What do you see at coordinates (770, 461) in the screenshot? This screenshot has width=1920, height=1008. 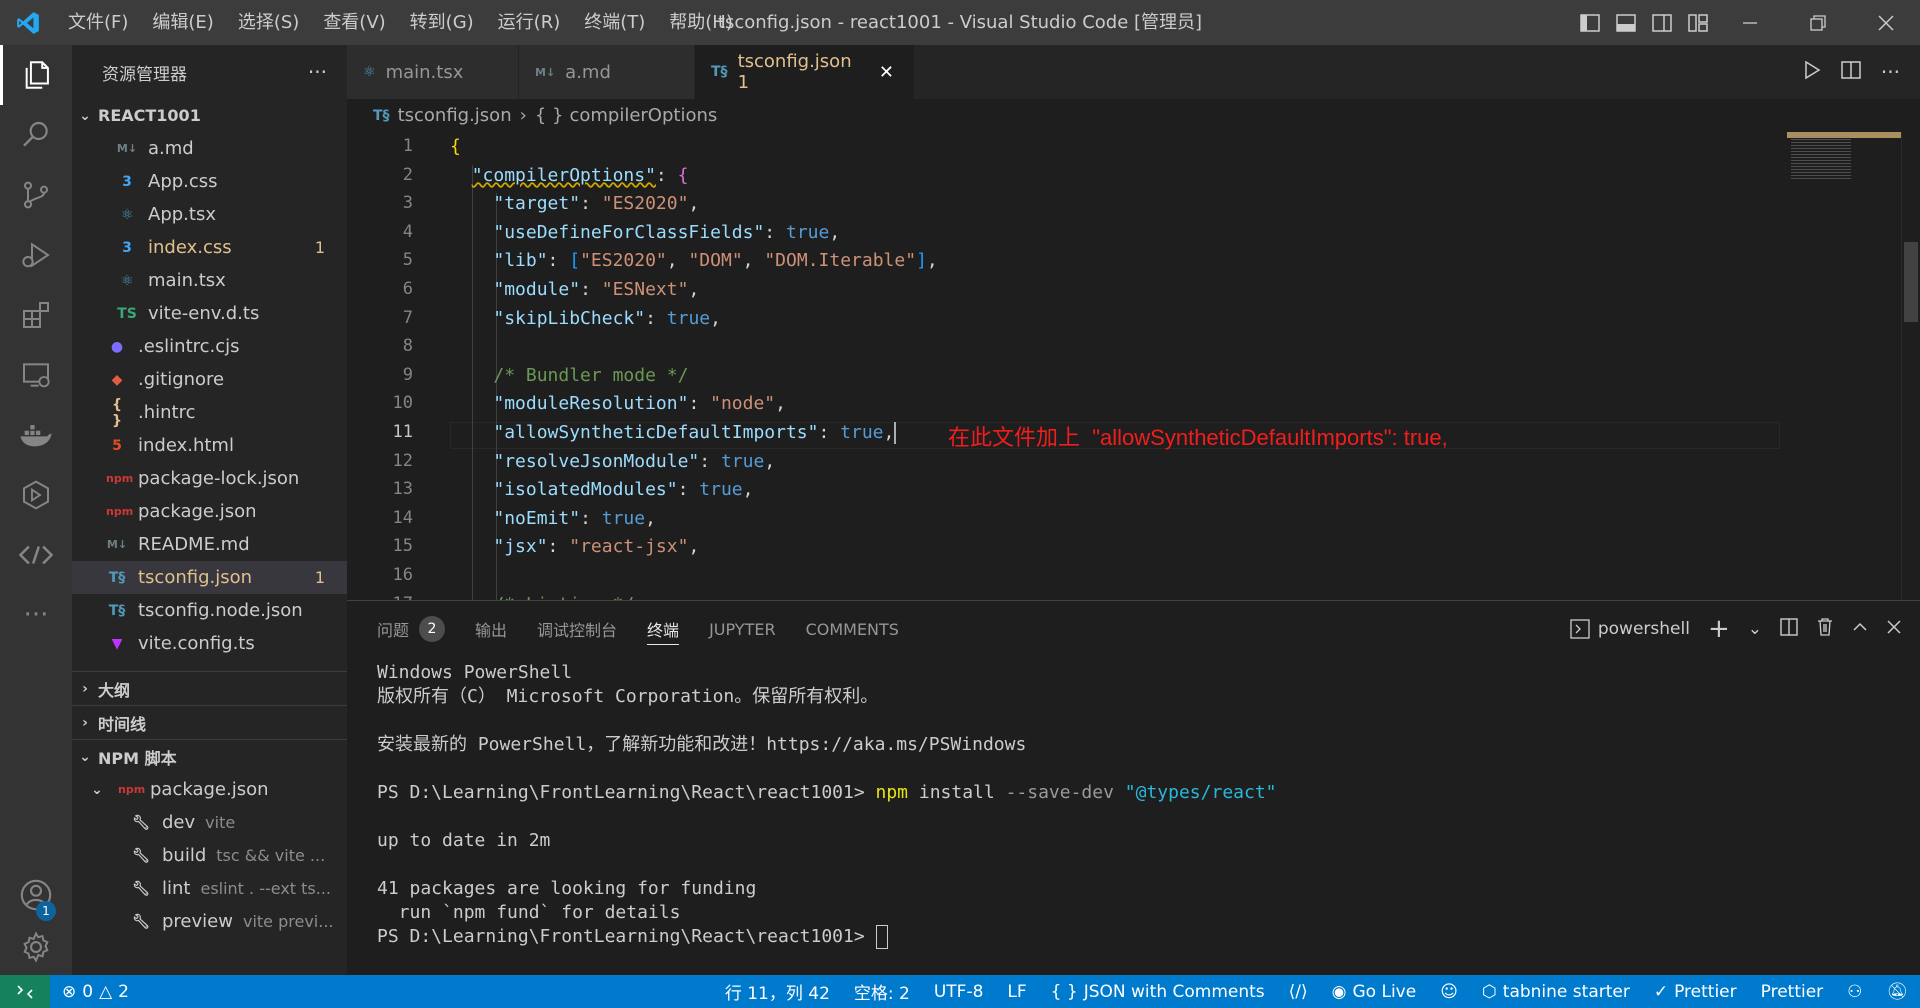 I see `code-token: ,` at bounding box center [770, 461].